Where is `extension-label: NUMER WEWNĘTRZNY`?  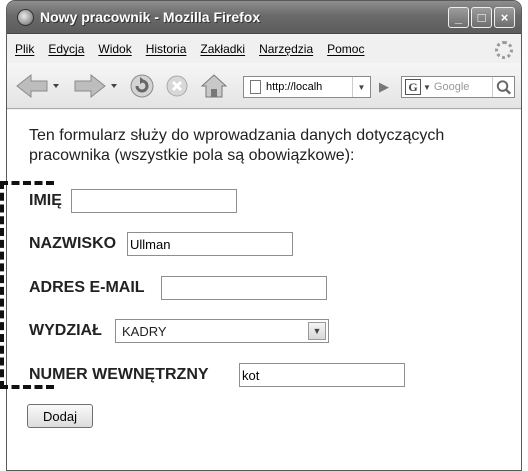
extension-label: NUMER WEWNĘTRZNY is located at coordinates (119, 374).